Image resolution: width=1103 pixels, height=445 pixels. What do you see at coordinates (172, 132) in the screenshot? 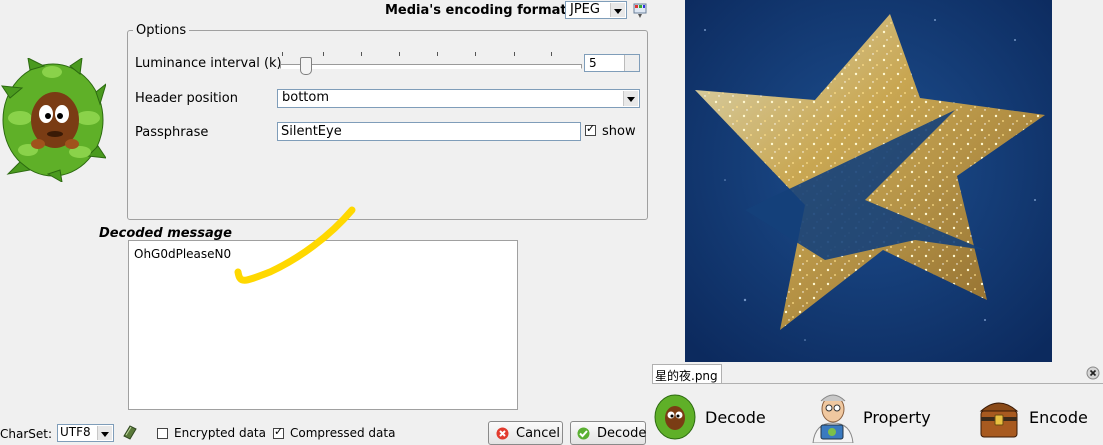
I see `passphrase-label: Passphrase` at bounding box center [172, 132].